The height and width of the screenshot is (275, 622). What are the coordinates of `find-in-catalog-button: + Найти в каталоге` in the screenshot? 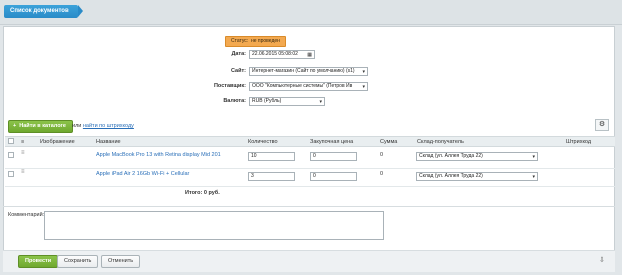 It's located at (40, 126).